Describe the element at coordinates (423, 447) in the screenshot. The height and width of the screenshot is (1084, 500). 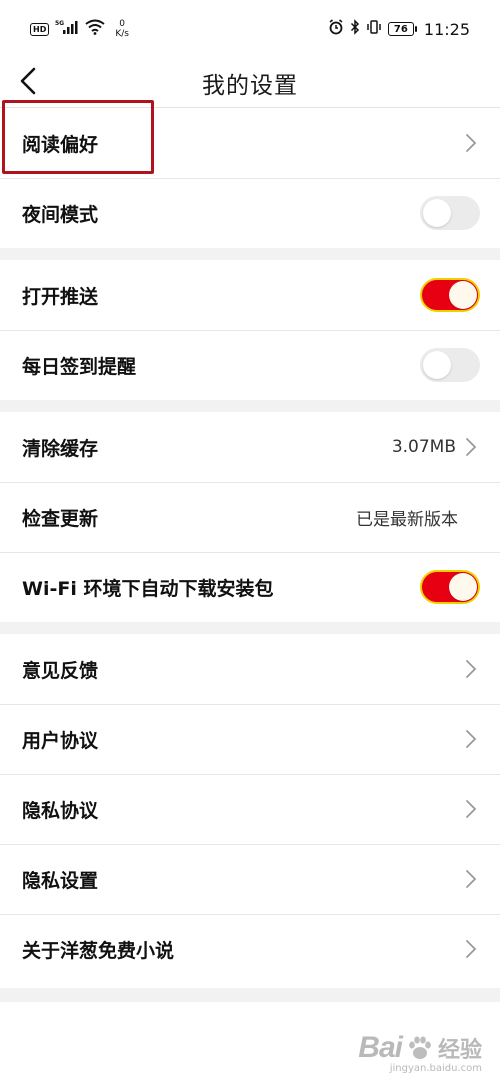
I see `cache-size-value: 3.07MB` at that location.